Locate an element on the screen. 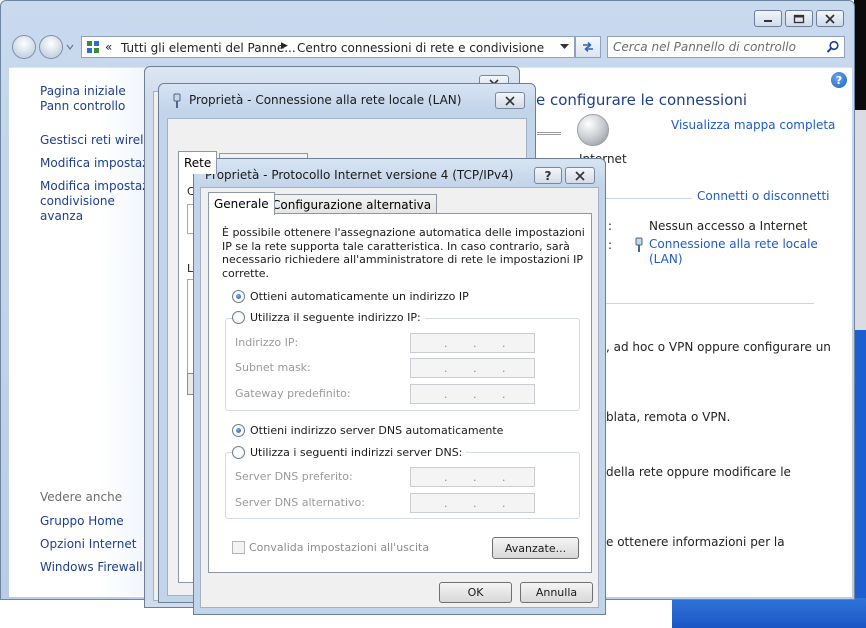 This screenshot has width=866, height=628. homegroup-link: Gruppo Home is located at coordinates (82, 521).